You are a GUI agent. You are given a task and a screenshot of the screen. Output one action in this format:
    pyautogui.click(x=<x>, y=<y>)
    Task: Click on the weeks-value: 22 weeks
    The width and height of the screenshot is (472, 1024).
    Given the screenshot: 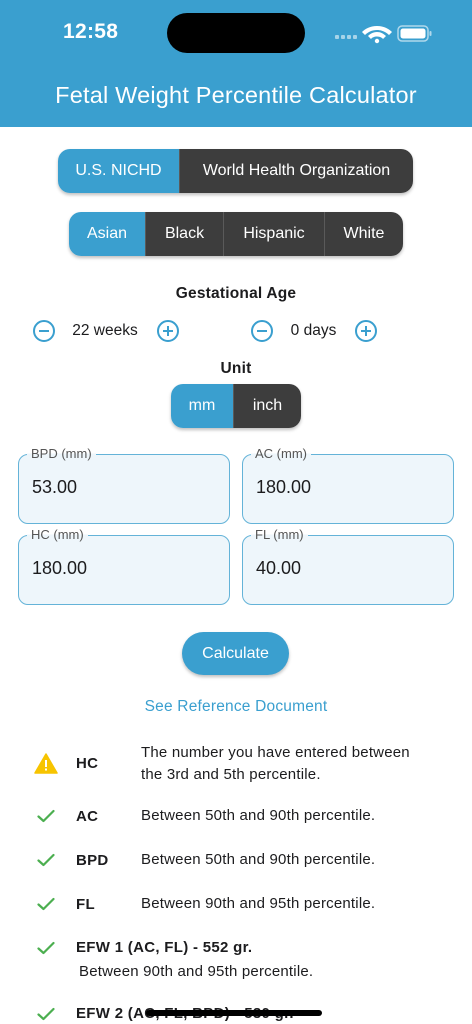 What is the action you would take?
    pyautogui.click(x=105, y=330)
    